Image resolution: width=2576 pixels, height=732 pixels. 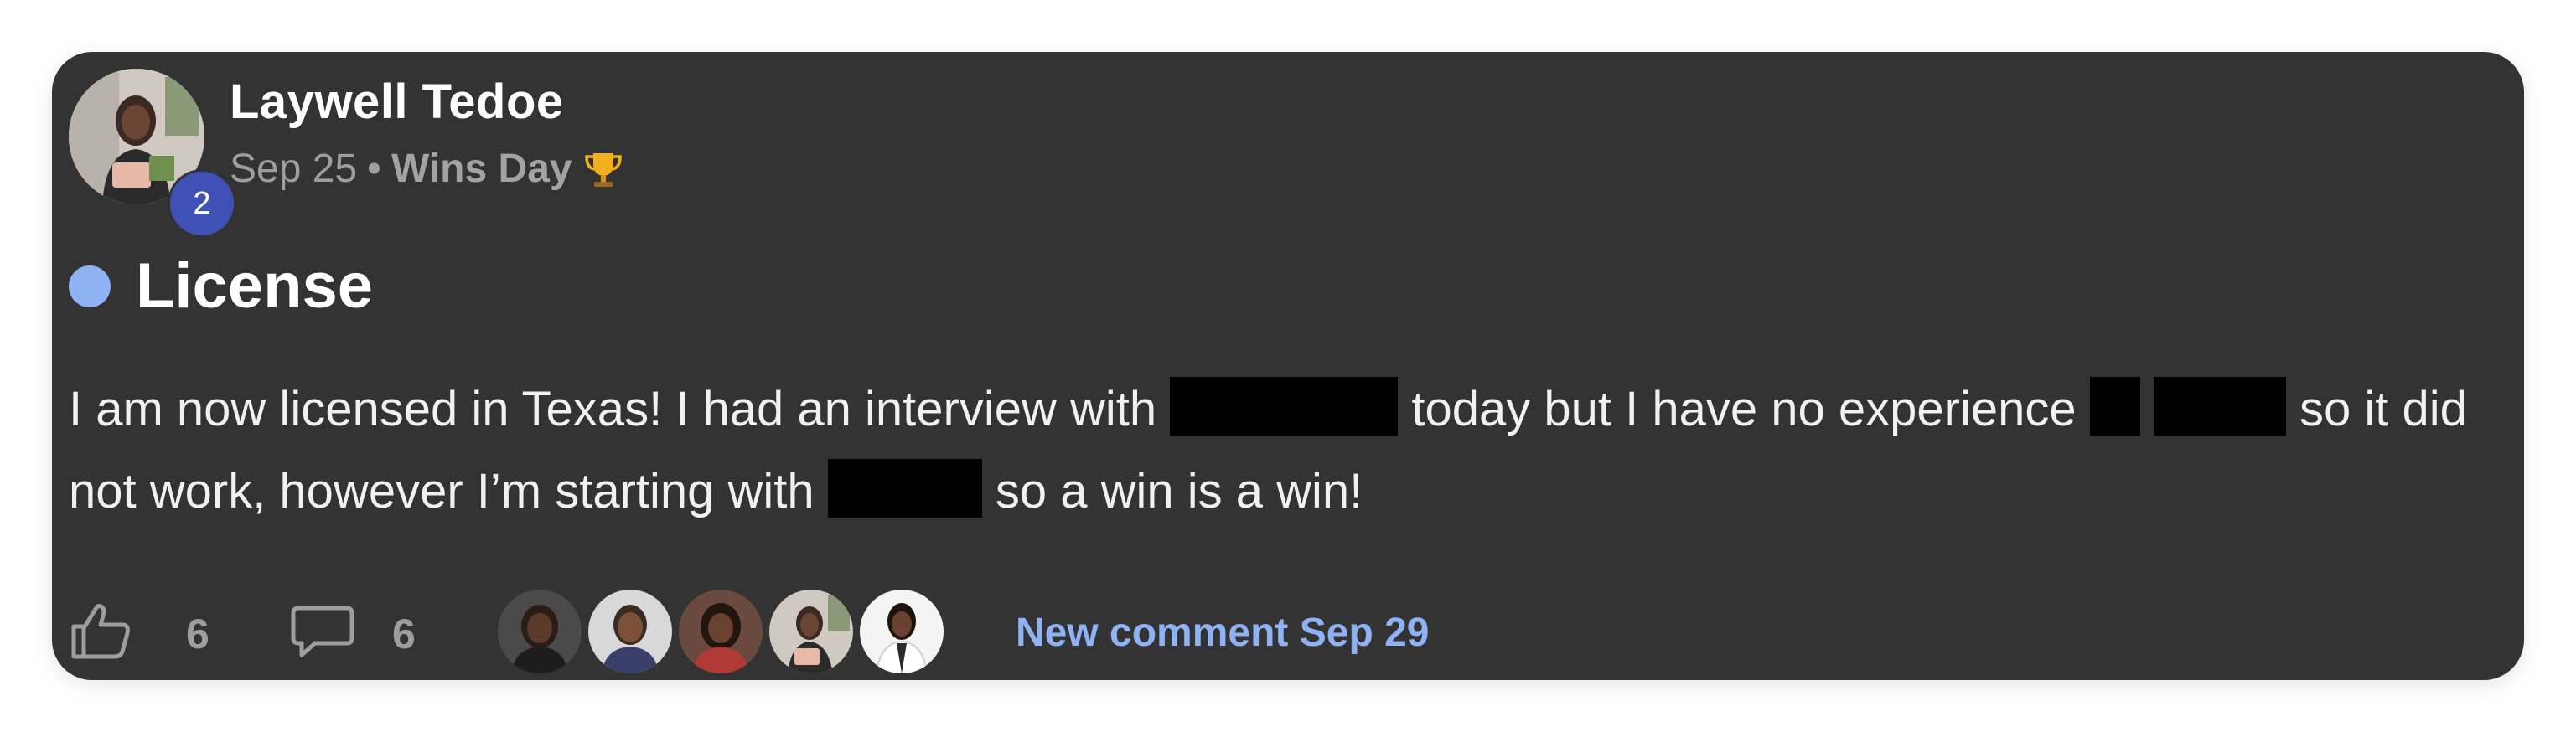 I want to click on thumbs-up-icon, so click(x=100, y=632).